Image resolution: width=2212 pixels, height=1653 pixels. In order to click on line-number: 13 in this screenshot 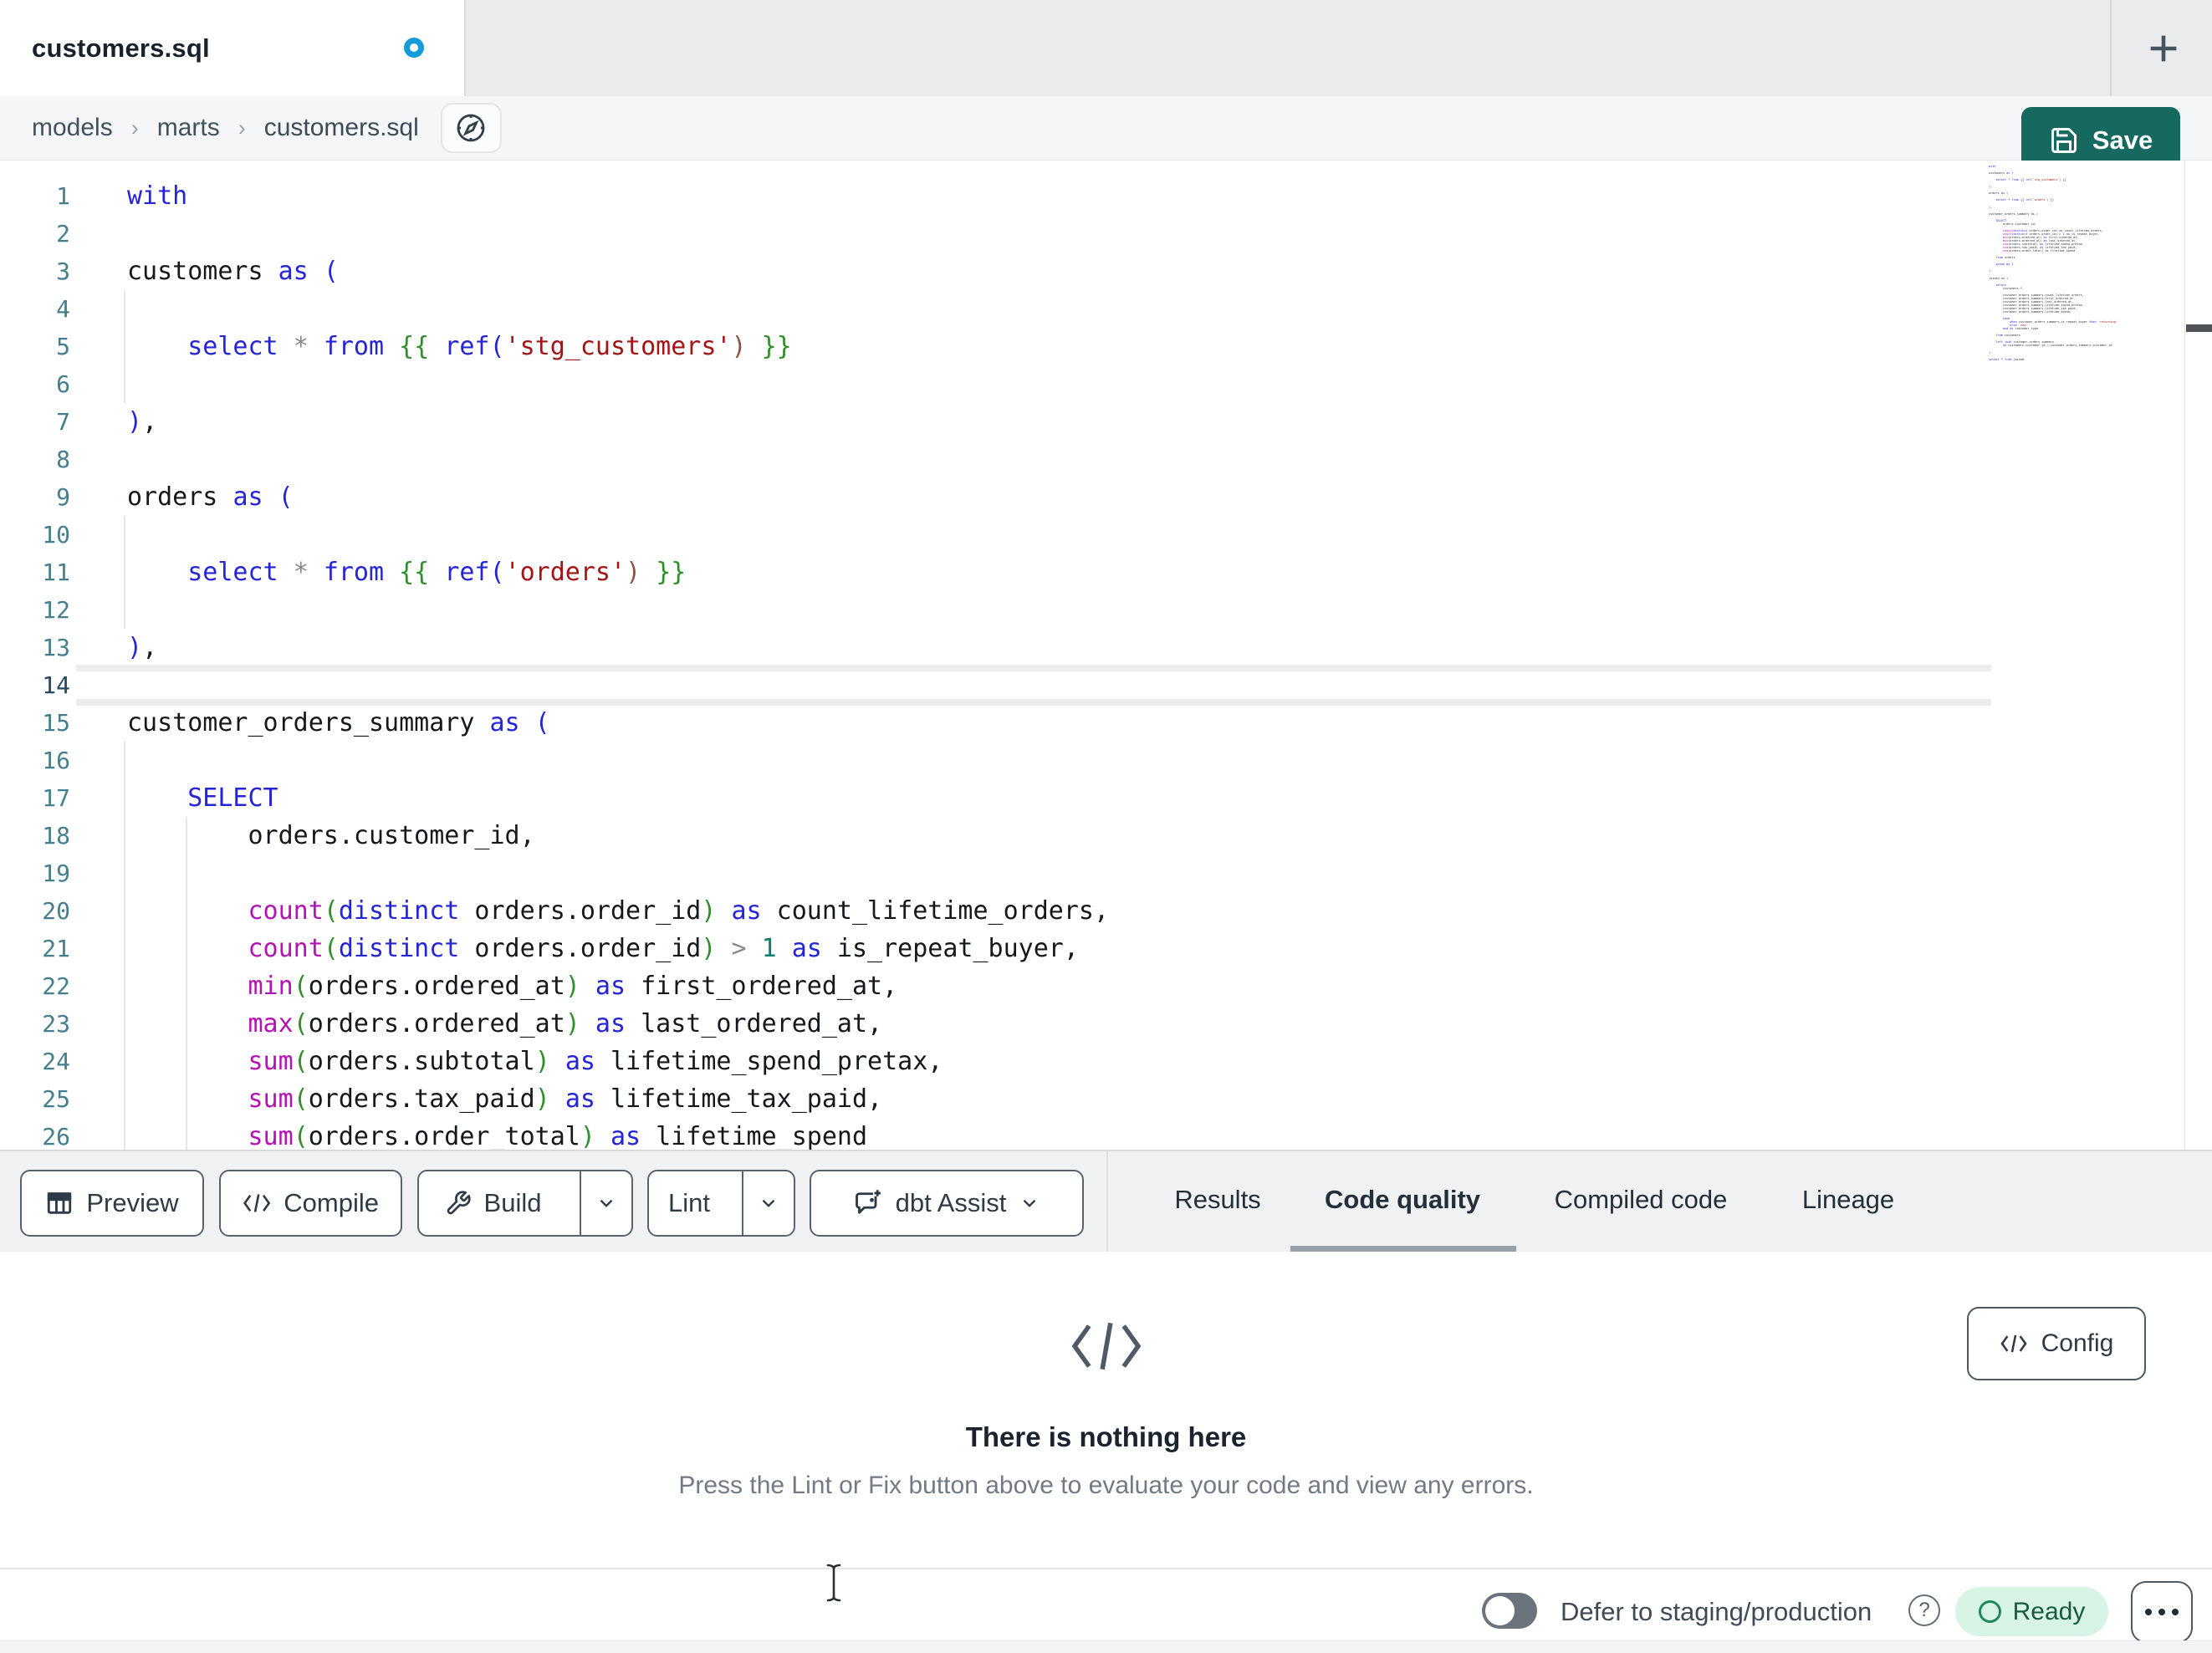, I will do `click(35, 647)`.